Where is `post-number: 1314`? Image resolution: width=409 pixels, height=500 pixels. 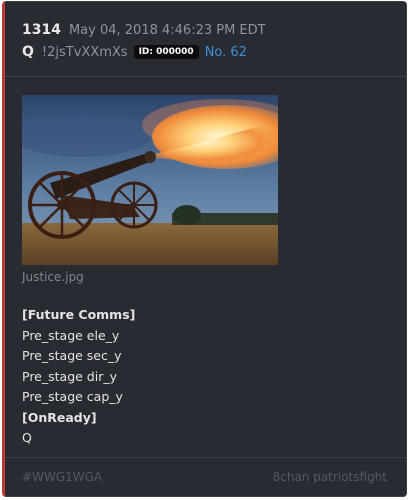 post-number: 1314 is located at coordinates (41, 30).